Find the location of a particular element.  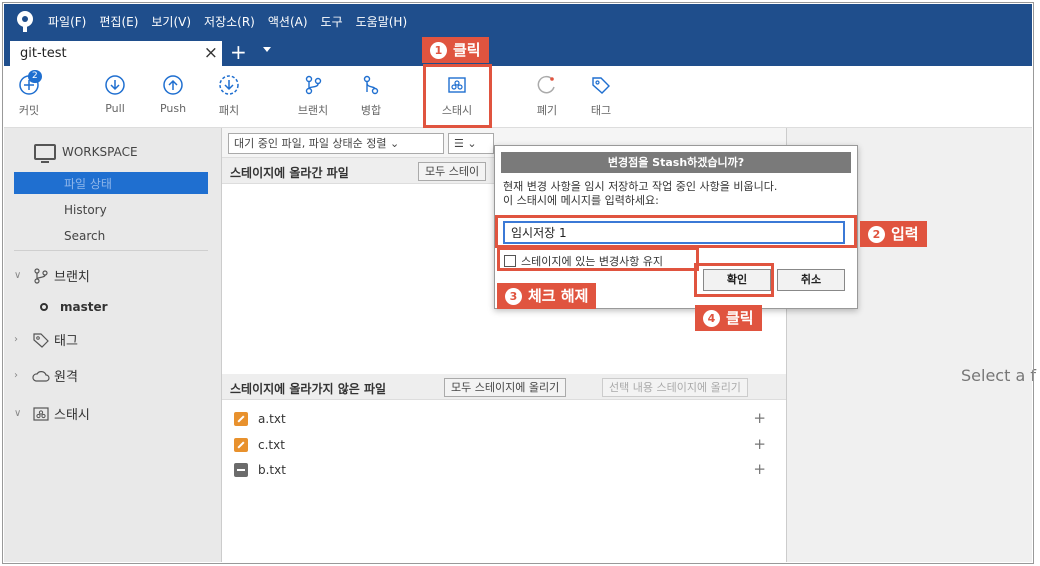

stage-selected-button: 선택 내용 스테이지에 올리기 is located at coordinates (675, 387).